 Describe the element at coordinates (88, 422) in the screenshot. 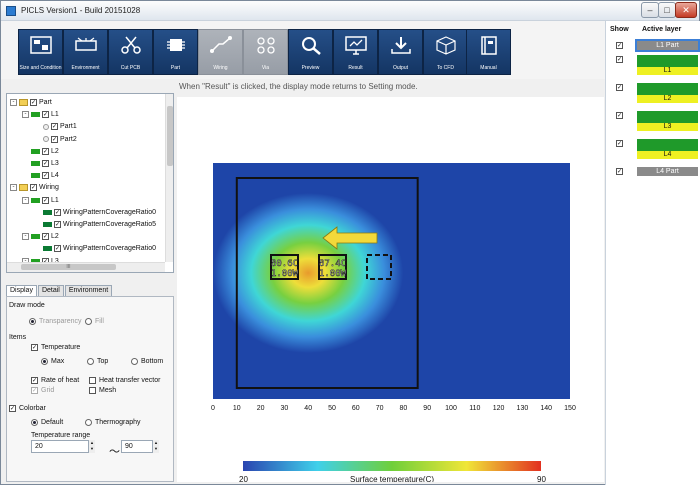

I see `thermography-radio` at that location.